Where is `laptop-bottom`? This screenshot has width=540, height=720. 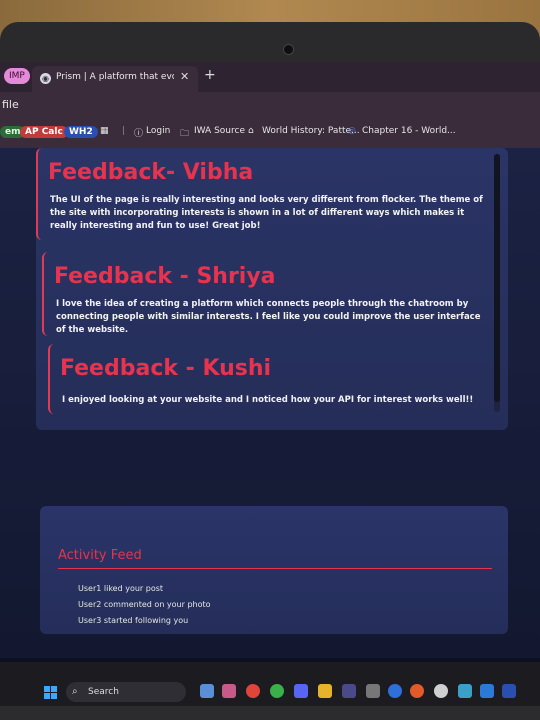
laptop-bottom is located at coordinates (270, 713).